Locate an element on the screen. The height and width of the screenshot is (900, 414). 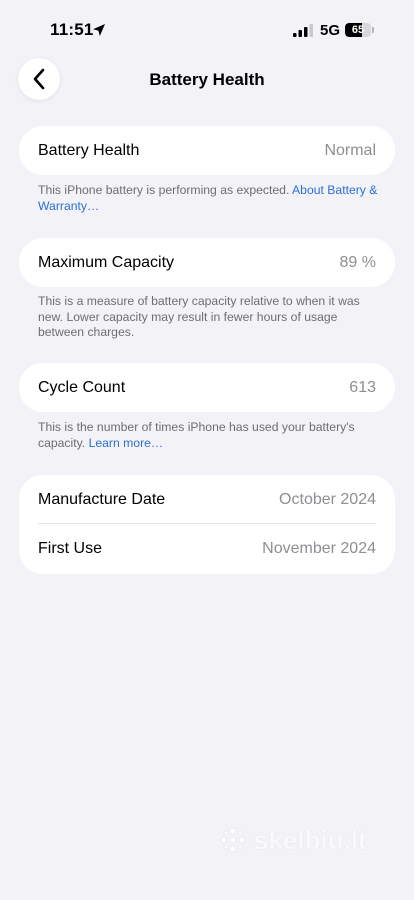
status-time: 11:51 is located at coordinates (72, 29).